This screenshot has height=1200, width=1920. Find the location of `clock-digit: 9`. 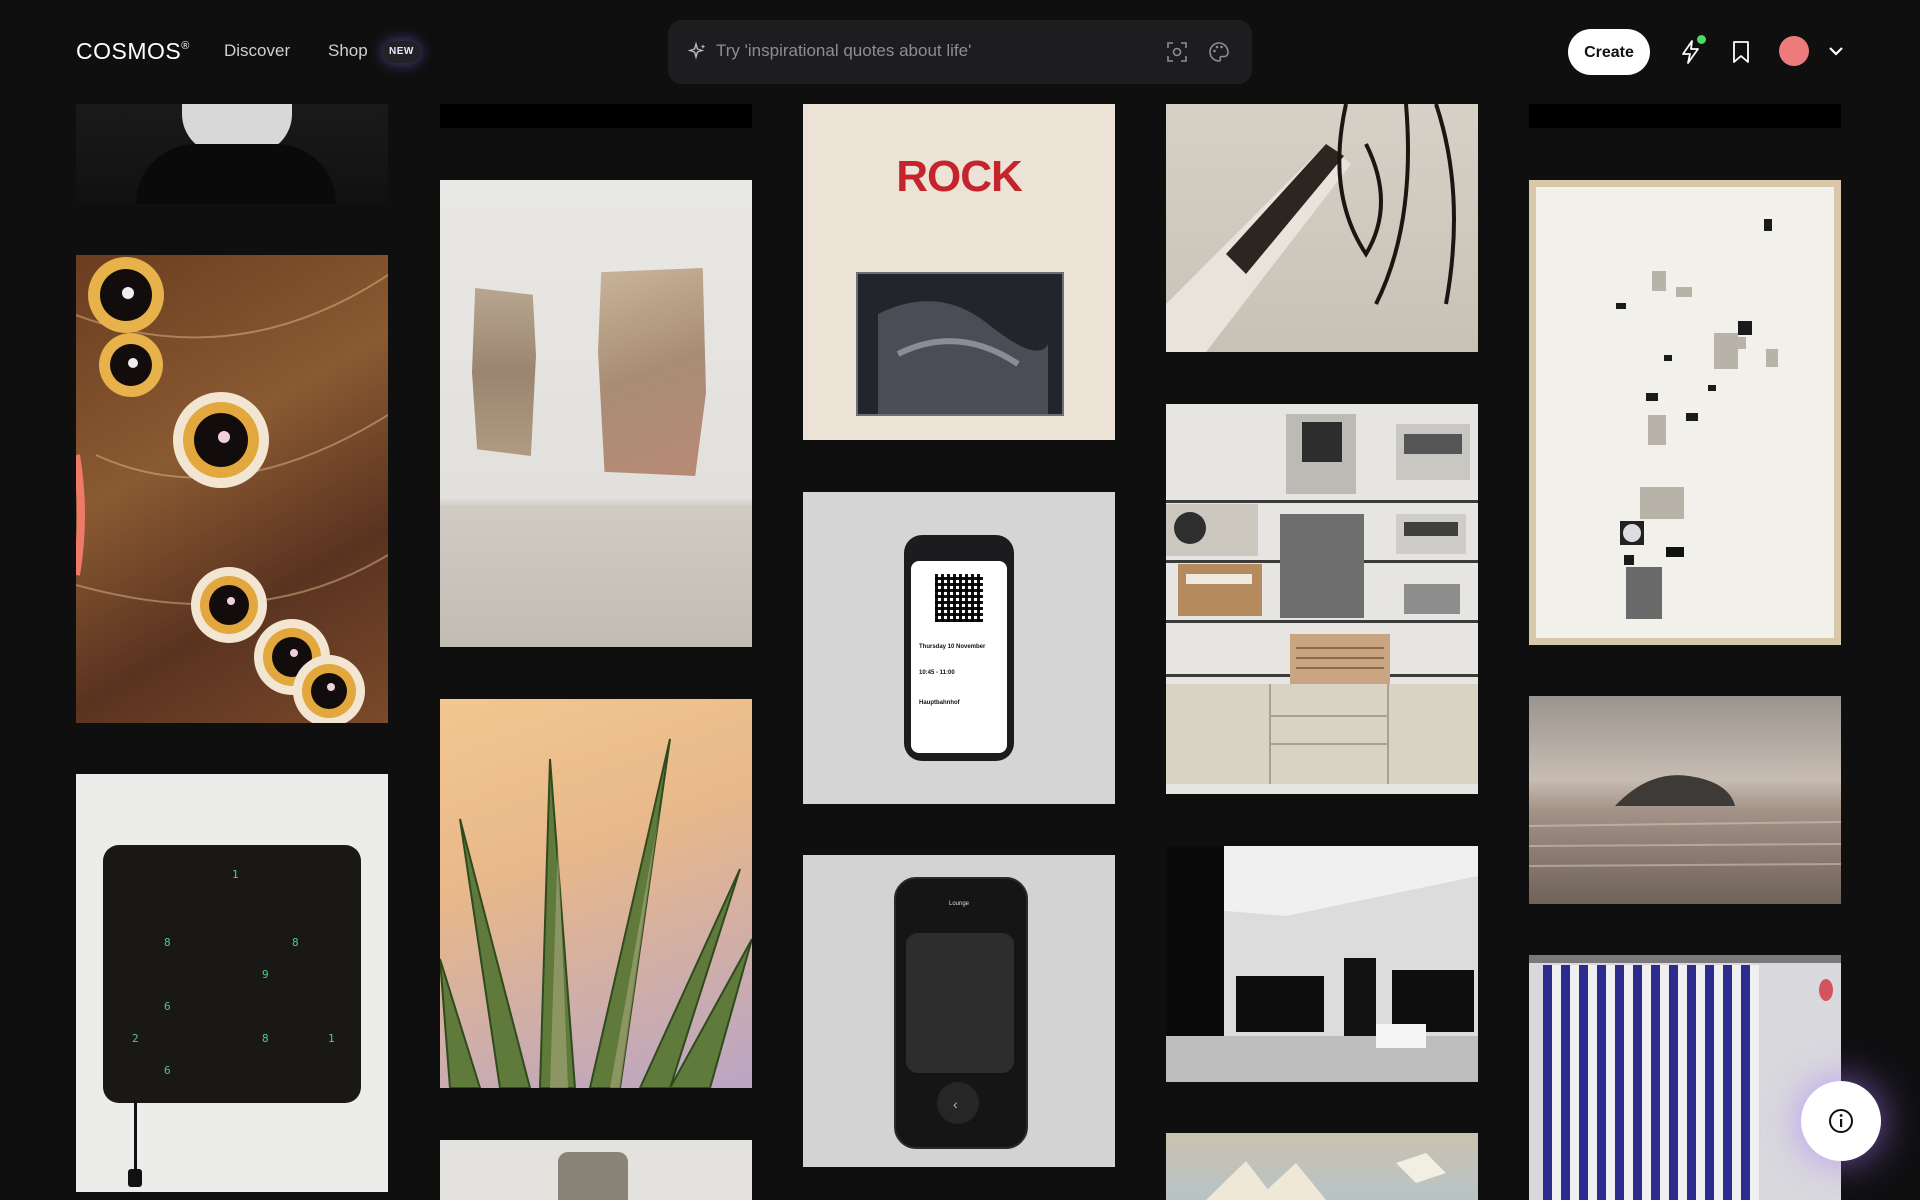

clock-digit: 9 is located at coordinates (265, 974).